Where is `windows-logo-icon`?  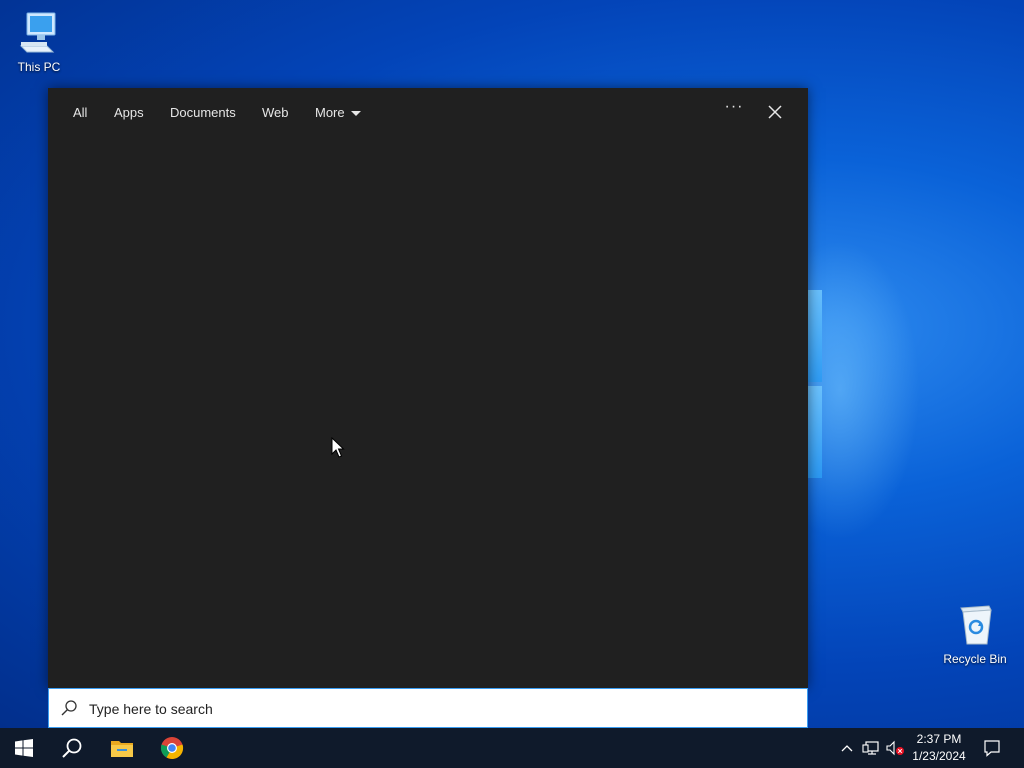 windows-logo-icon is located at coordinates (24, 748).